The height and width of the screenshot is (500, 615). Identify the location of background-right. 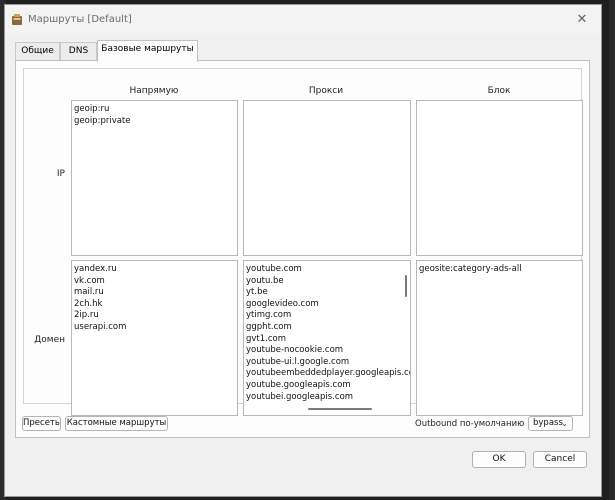
(612, 250).